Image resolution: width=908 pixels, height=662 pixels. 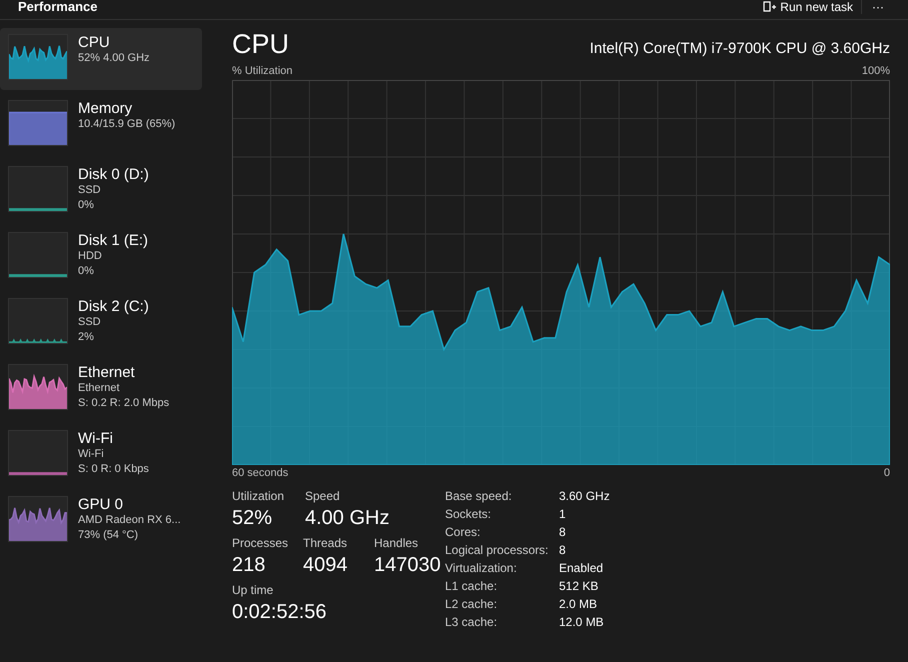 I want to click on page-title: CPU, so click(x=261, y=44).